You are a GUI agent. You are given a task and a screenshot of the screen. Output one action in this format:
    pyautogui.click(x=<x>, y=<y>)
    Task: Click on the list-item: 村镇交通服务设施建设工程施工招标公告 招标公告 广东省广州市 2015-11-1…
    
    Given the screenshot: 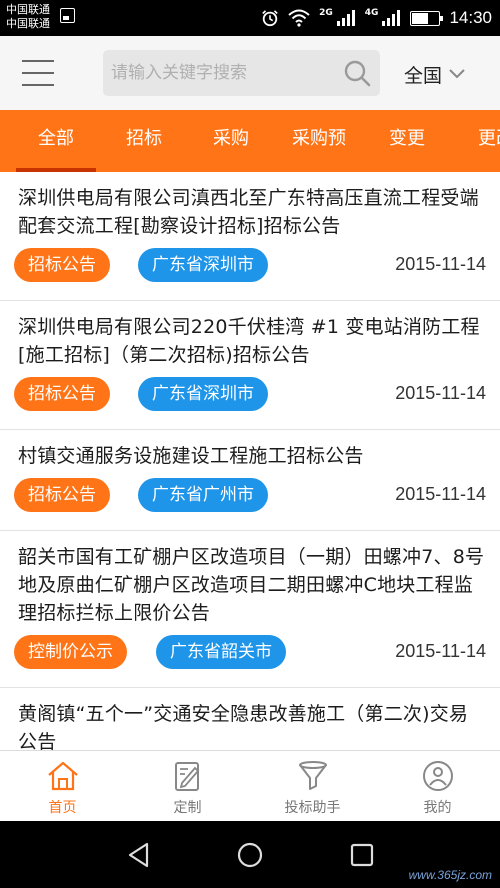 What is the action you would take?
    pyautogui.click(x=250, y=480)
    